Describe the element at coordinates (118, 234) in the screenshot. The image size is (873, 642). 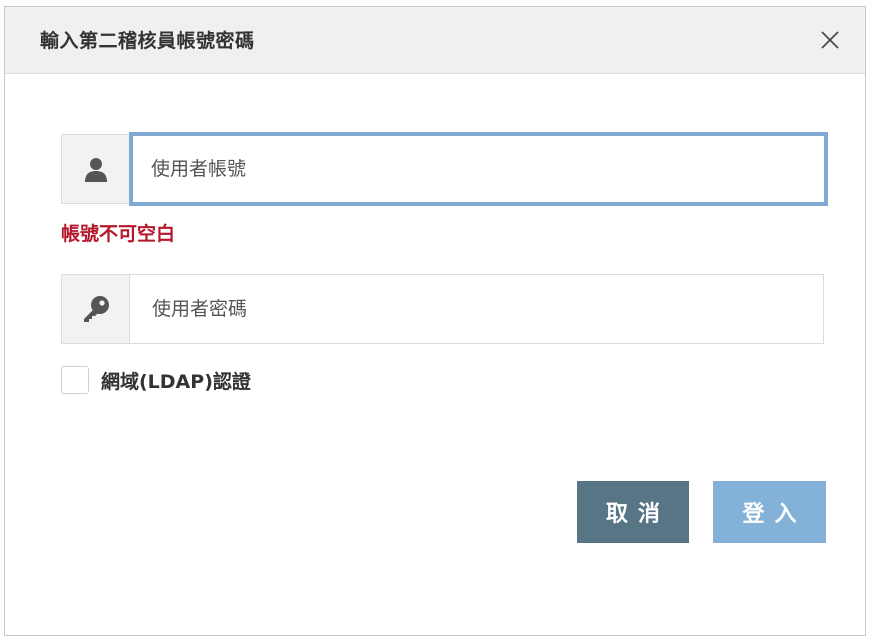
I see `username-error-message: 帳號不可空白` at that location.